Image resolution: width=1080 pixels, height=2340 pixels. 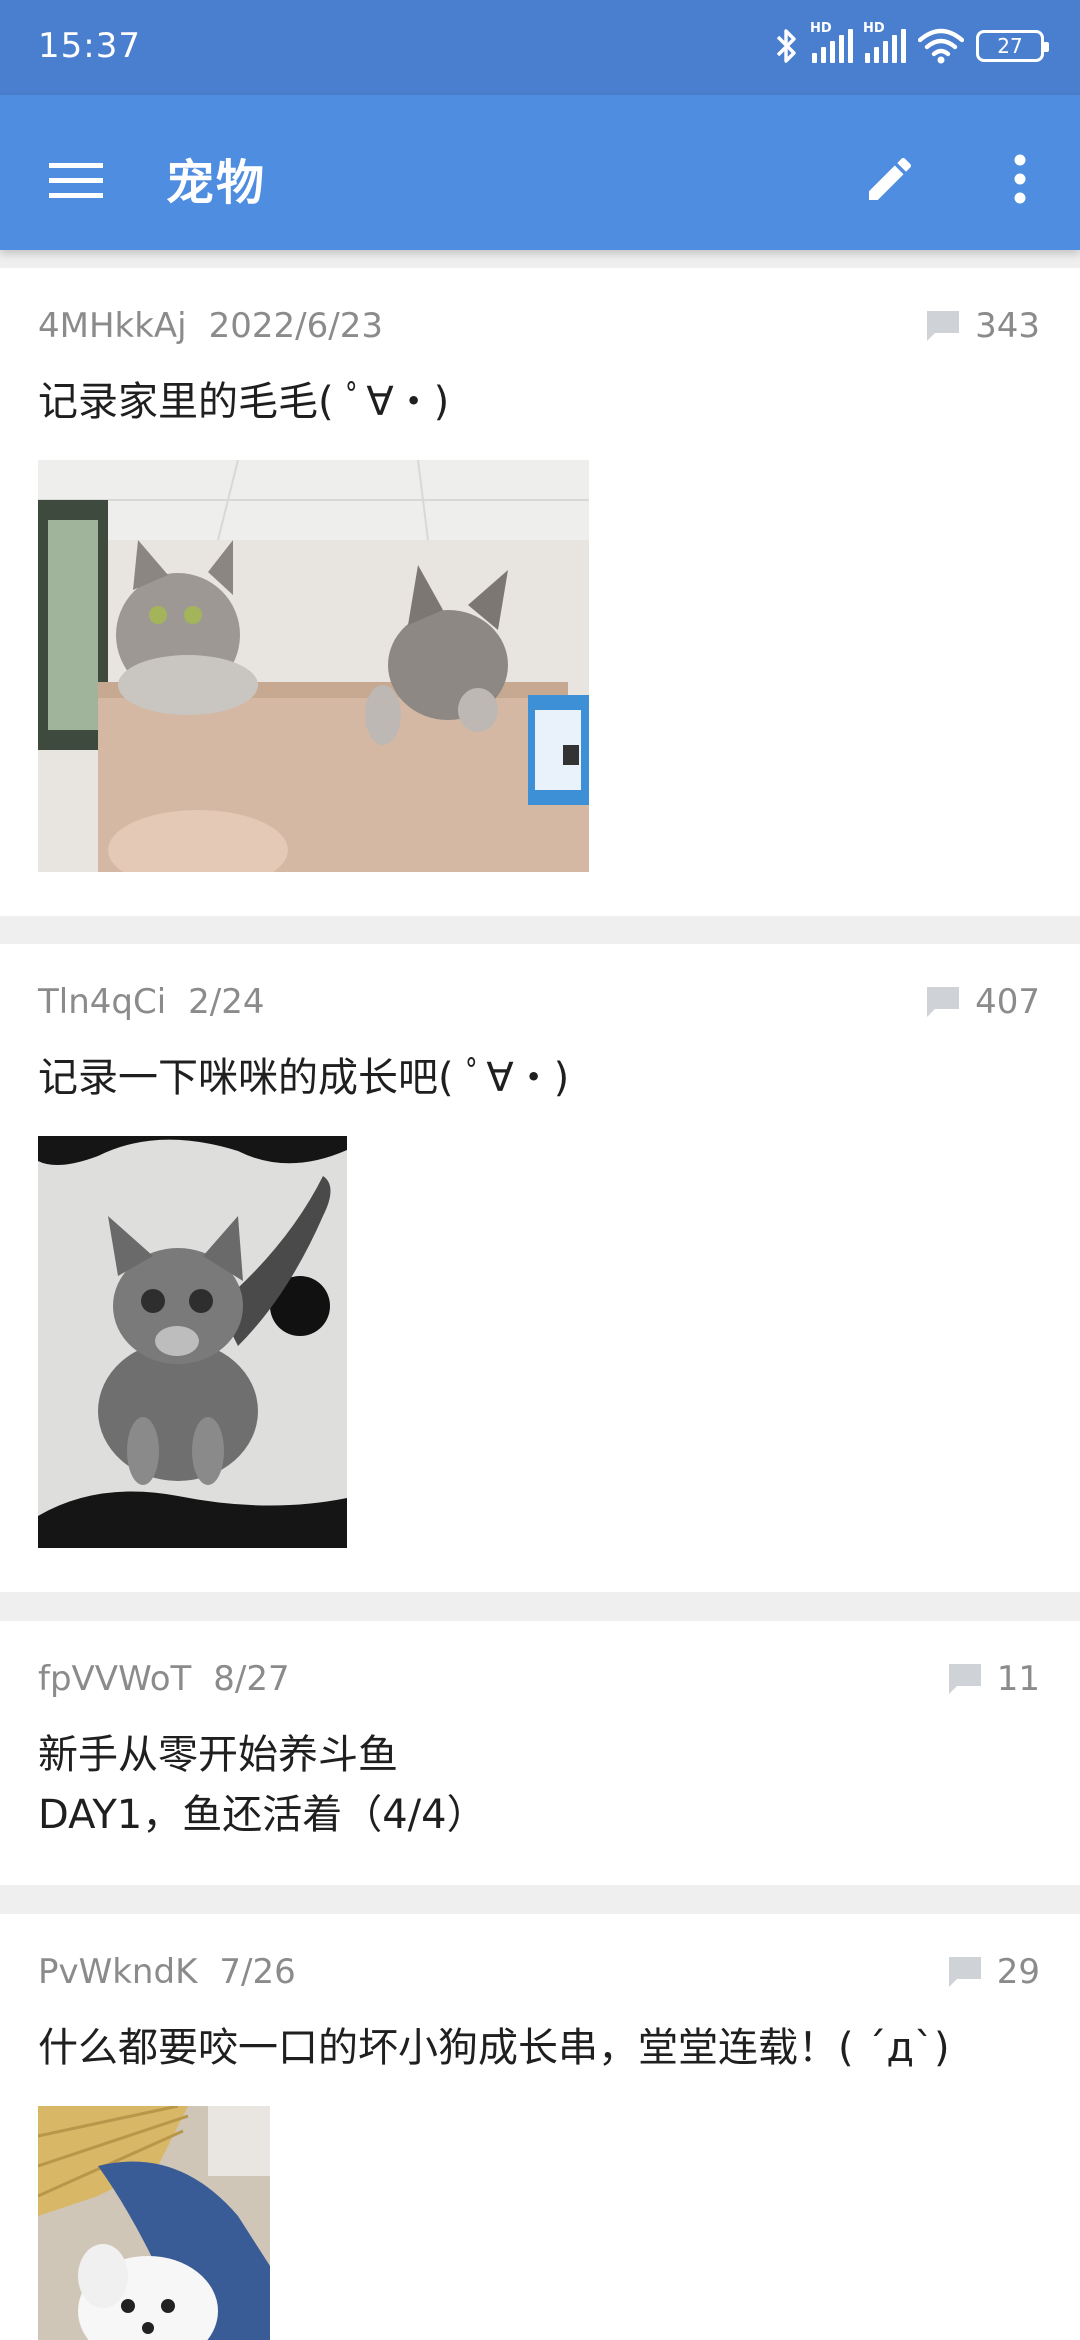 I want to click on comment-count: 29, so click(x=993, y=1972).